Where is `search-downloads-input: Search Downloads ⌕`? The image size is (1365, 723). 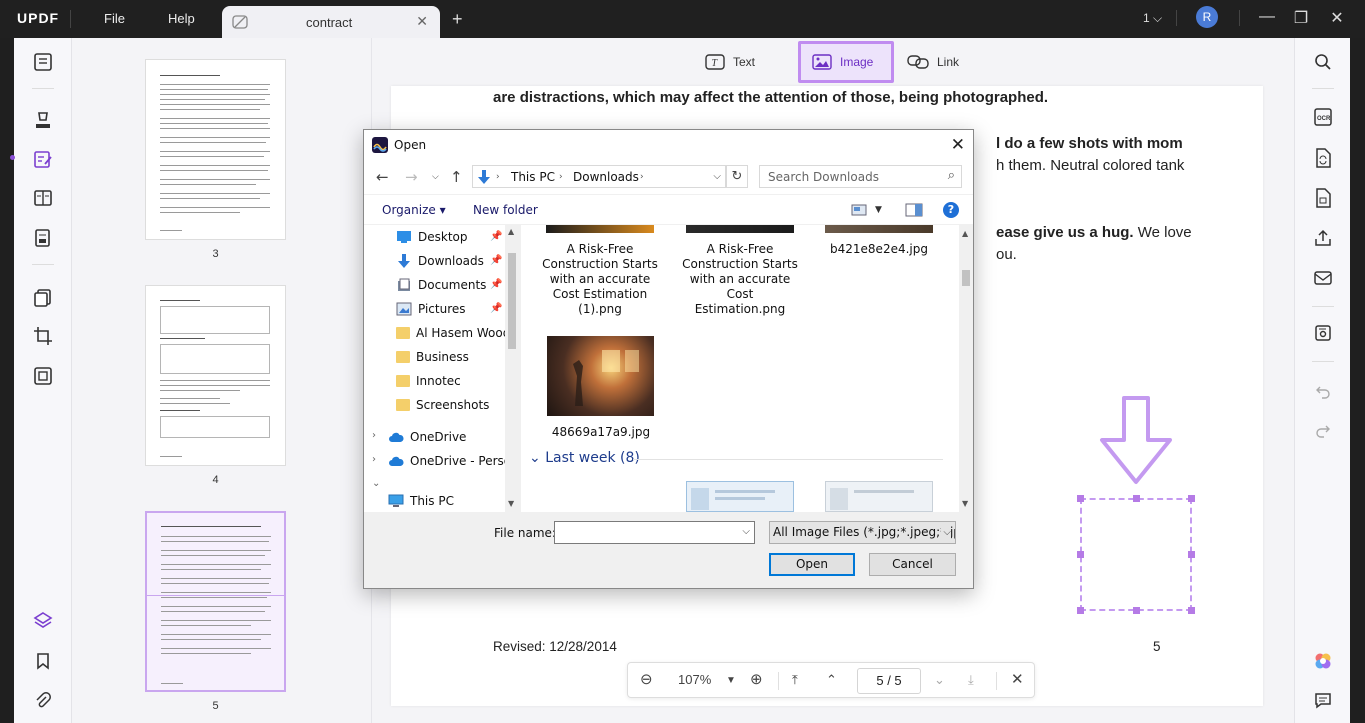
search-downloads-input: Search Downloads ⌕ is located at coordinates (860, 176).